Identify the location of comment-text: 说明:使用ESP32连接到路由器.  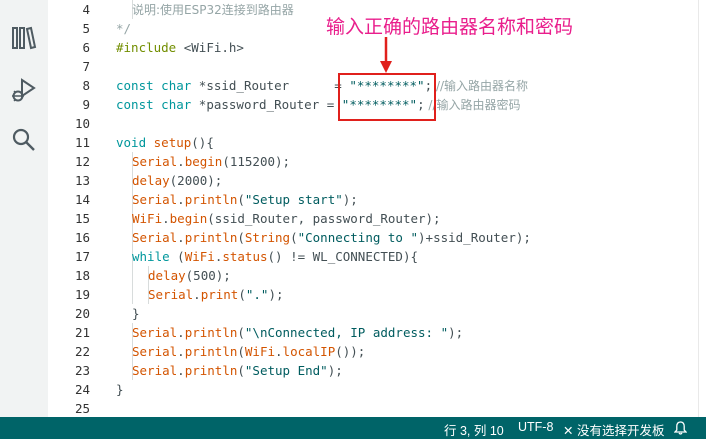
(213, 10).